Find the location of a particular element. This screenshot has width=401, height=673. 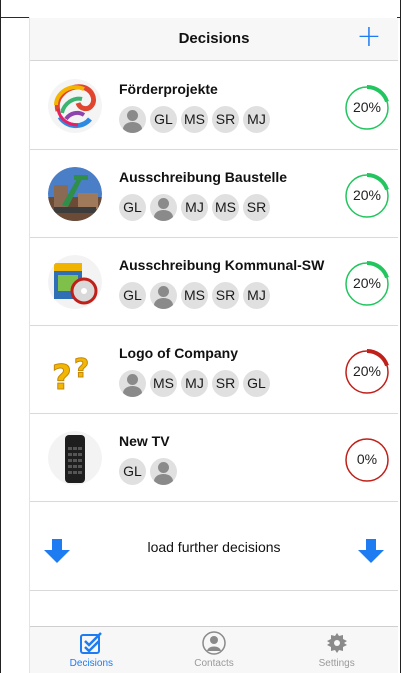

nav-bar: Decisions + is located at coordinates (214, 39).